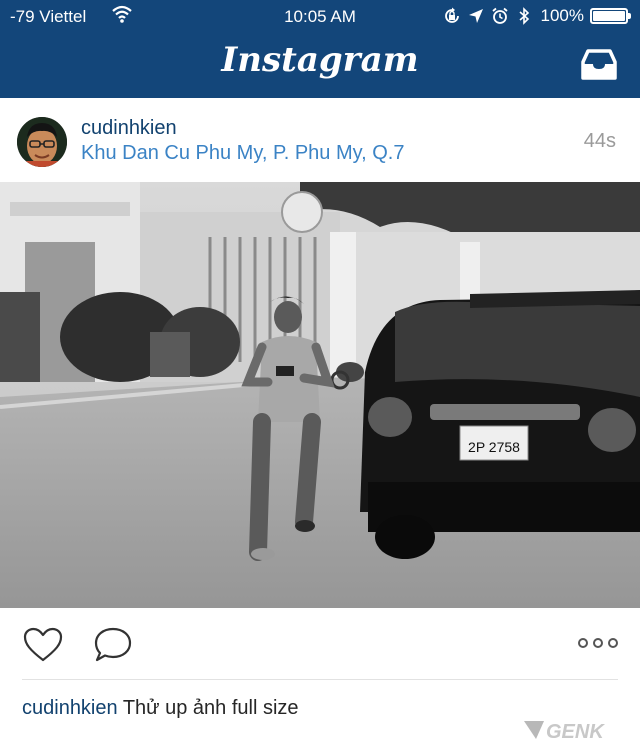 Image resolution: width=640 pixels, height=745 pixels. Describe the element at coordinates (320, 679) in the screenshot. I see `action-divider` at that location.